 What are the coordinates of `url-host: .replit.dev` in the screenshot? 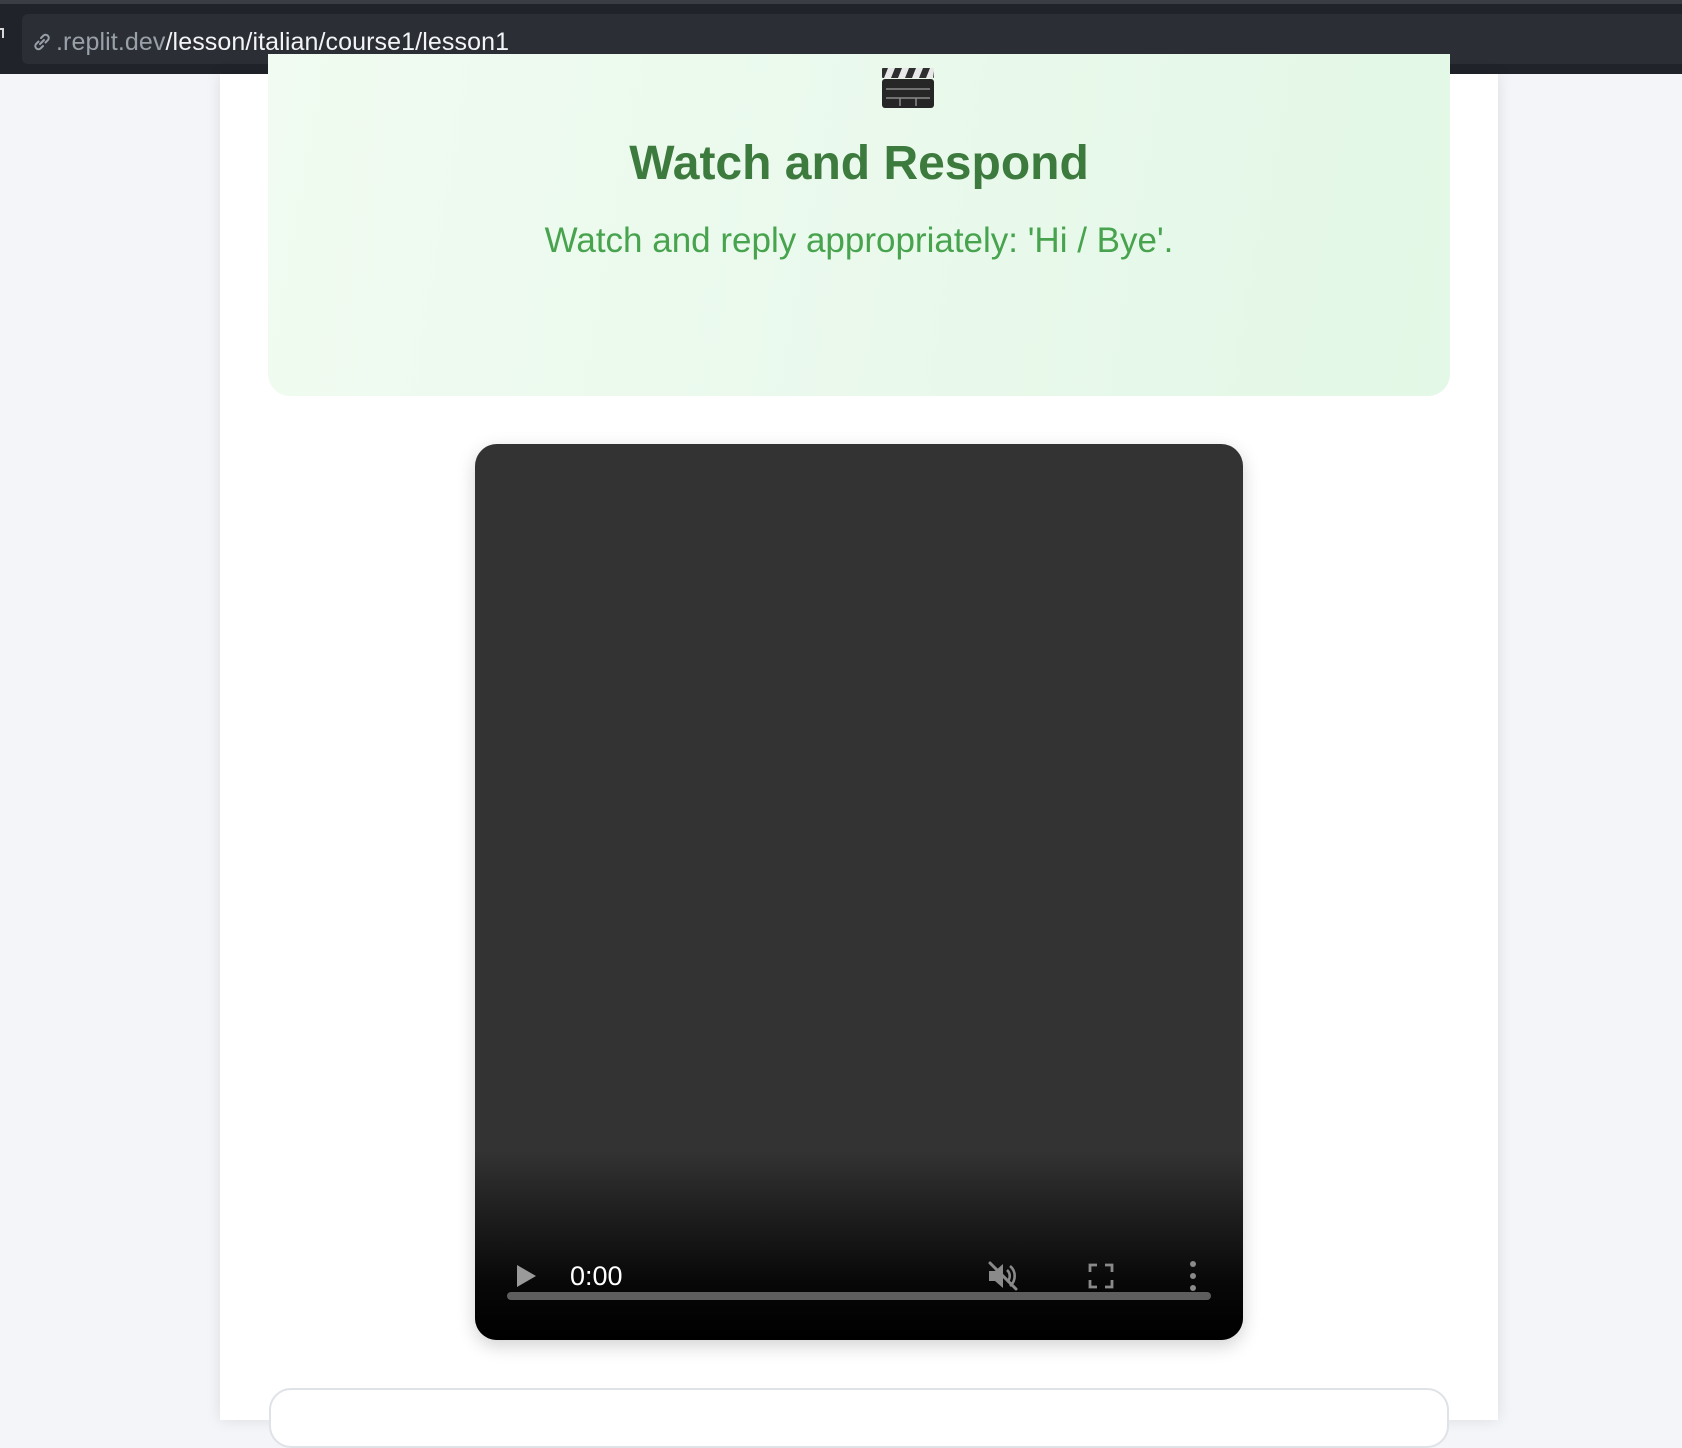 It's located at (111, 42).